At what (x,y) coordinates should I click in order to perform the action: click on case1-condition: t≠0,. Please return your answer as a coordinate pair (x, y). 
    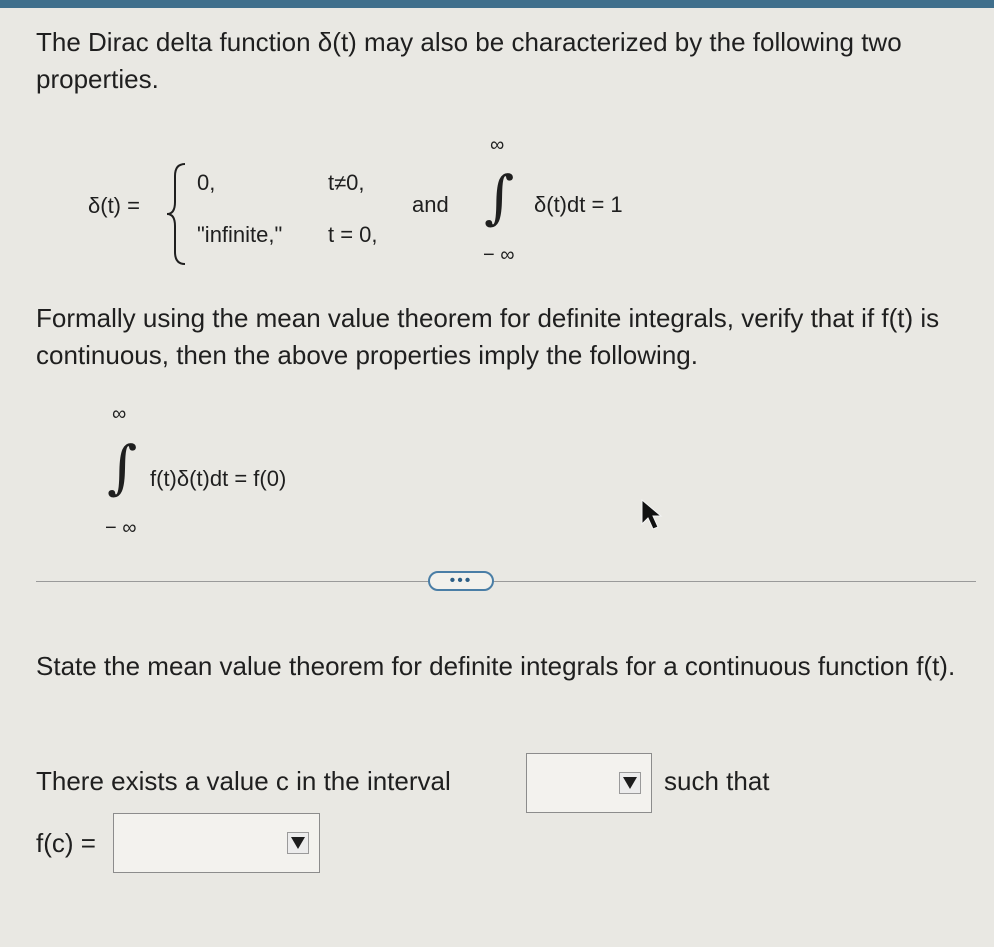
    Looking at the image, I should click on (346, 182).